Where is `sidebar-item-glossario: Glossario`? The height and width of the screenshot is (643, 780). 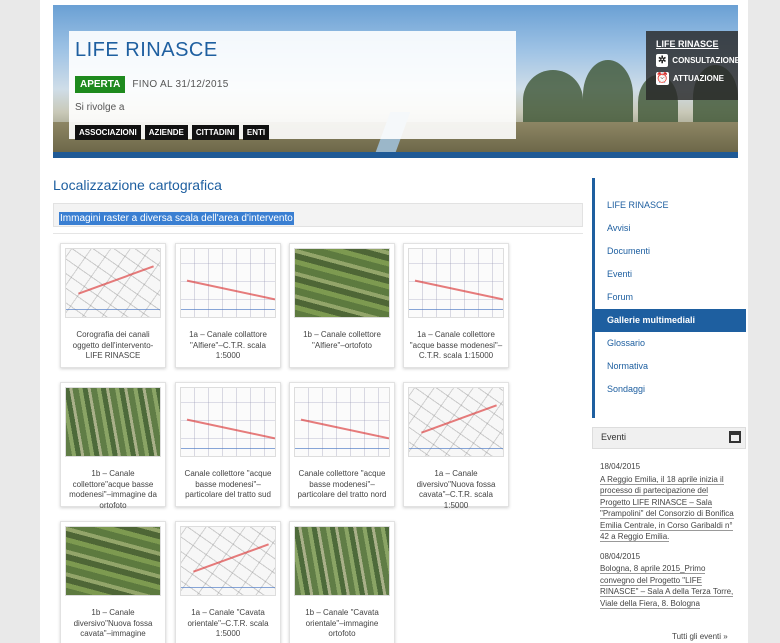 sidebar-item-glossario: Glossario is located at coordinates (670, 343).